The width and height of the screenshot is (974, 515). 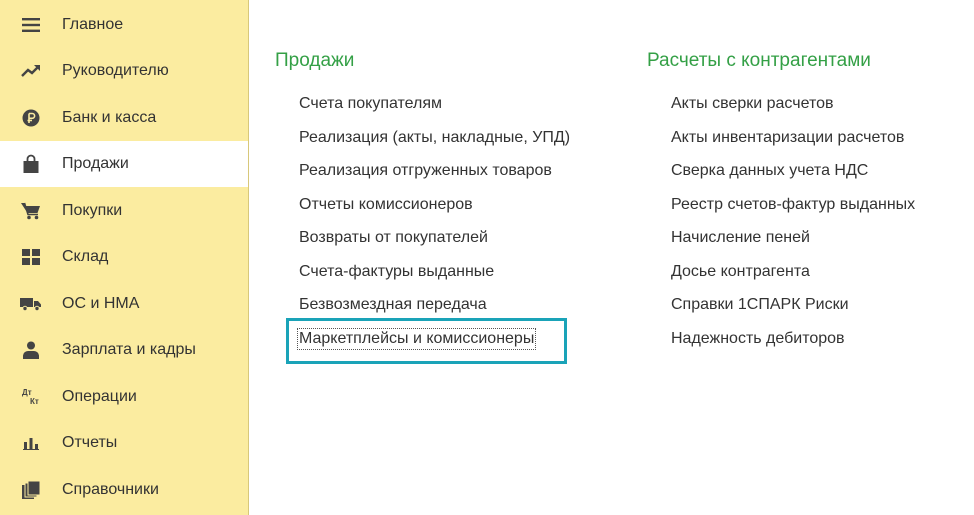 I want to click on sidebar-item-payroll: Зарплата и кадры, so click(x=124, y=350).